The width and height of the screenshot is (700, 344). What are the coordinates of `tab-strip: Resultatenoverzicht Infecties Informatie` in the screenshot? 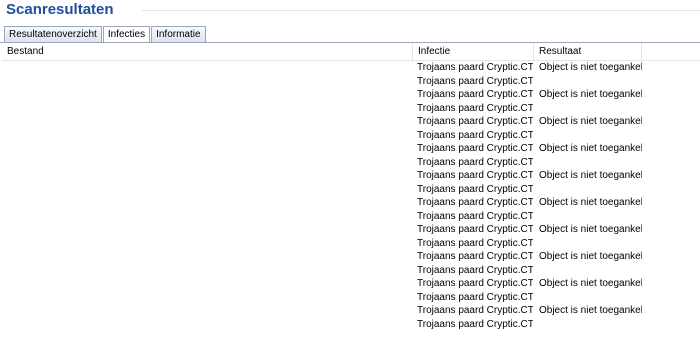 It's located at (105, 34).